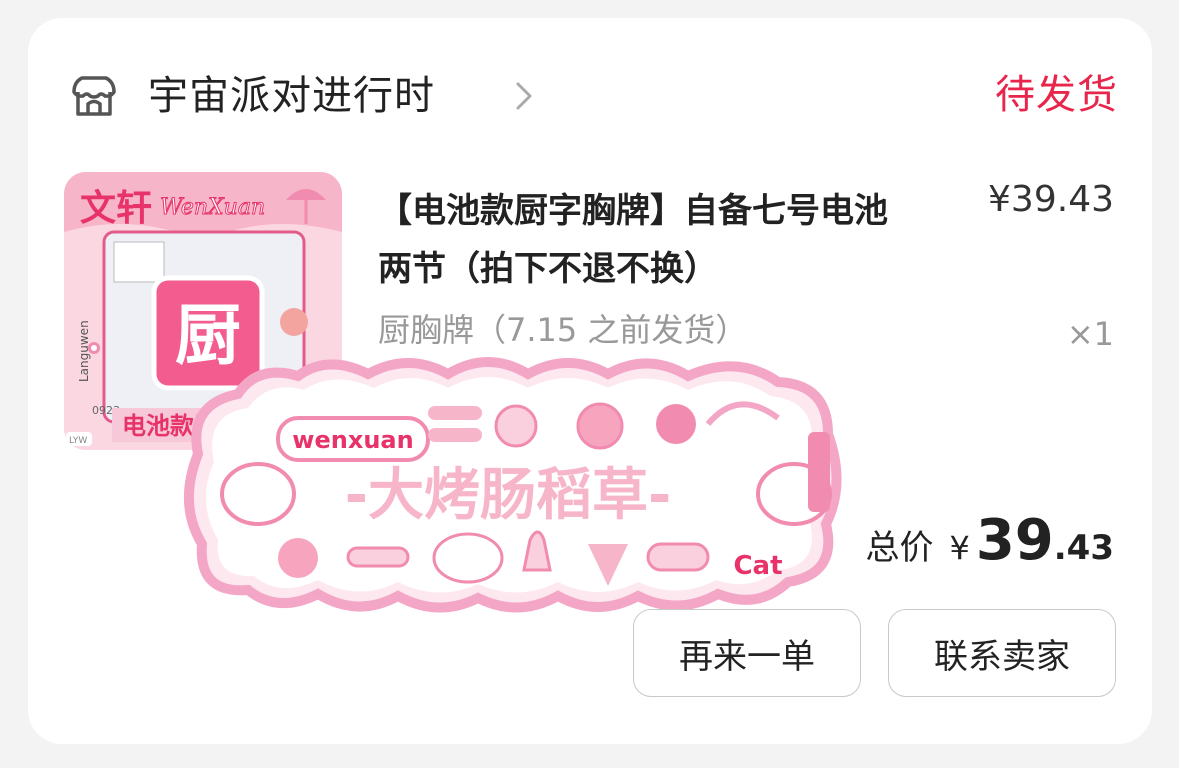 This screenshot has width=1179, height=768. Describe the element at coordinates (593, 98) in the screenshot. I see `shop-header: 宇宙派对进行时 待发货` at that location.